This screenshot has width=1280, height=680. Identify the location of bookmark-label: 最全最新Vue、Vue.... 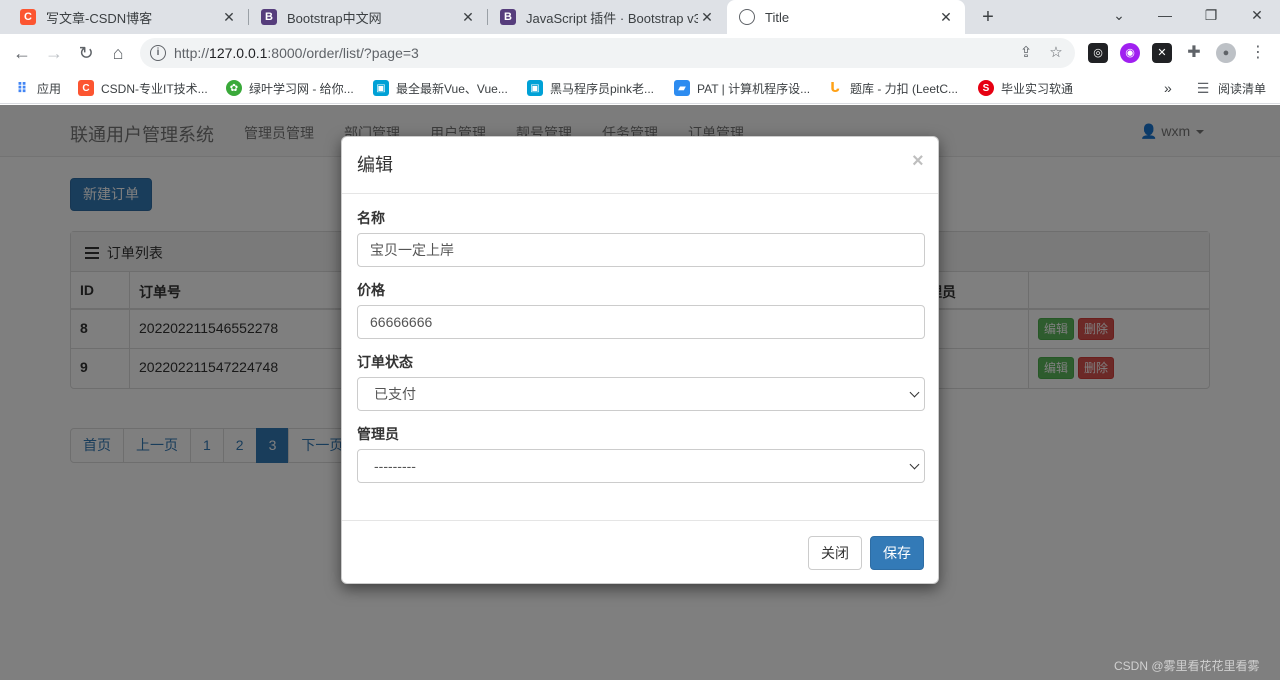
(452, 88).